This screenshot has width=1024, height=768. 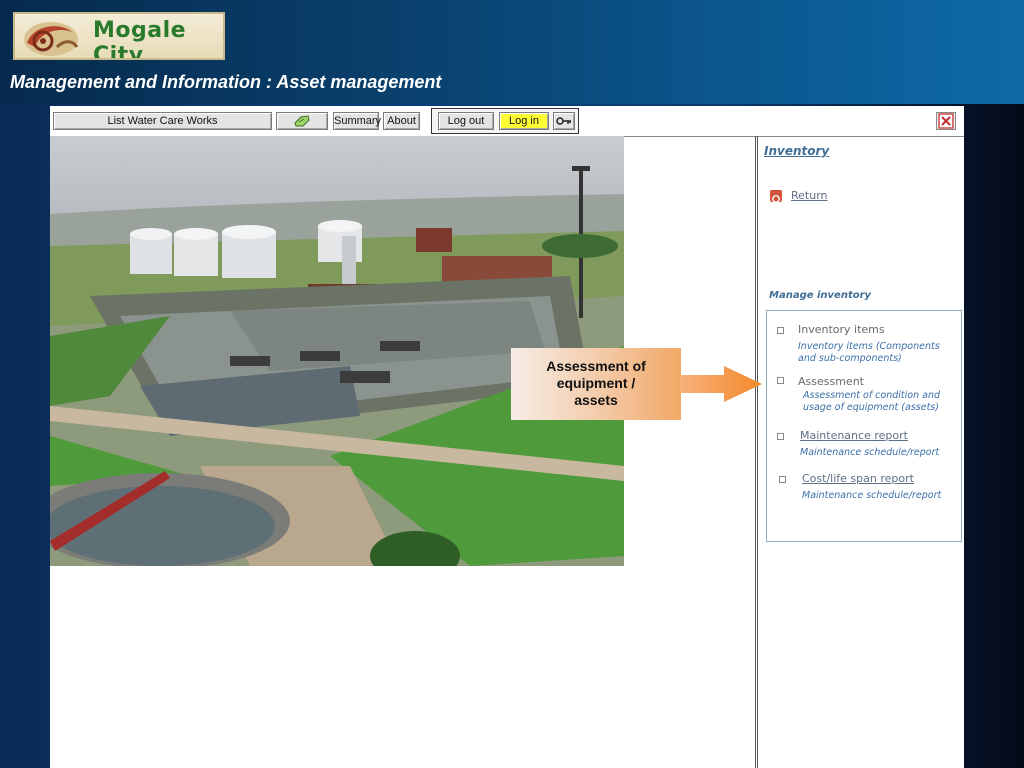 What do you see at coordinates (524, 121) in the screenshot?
I see `login-button: Log in` at bounding box center [524, 121].